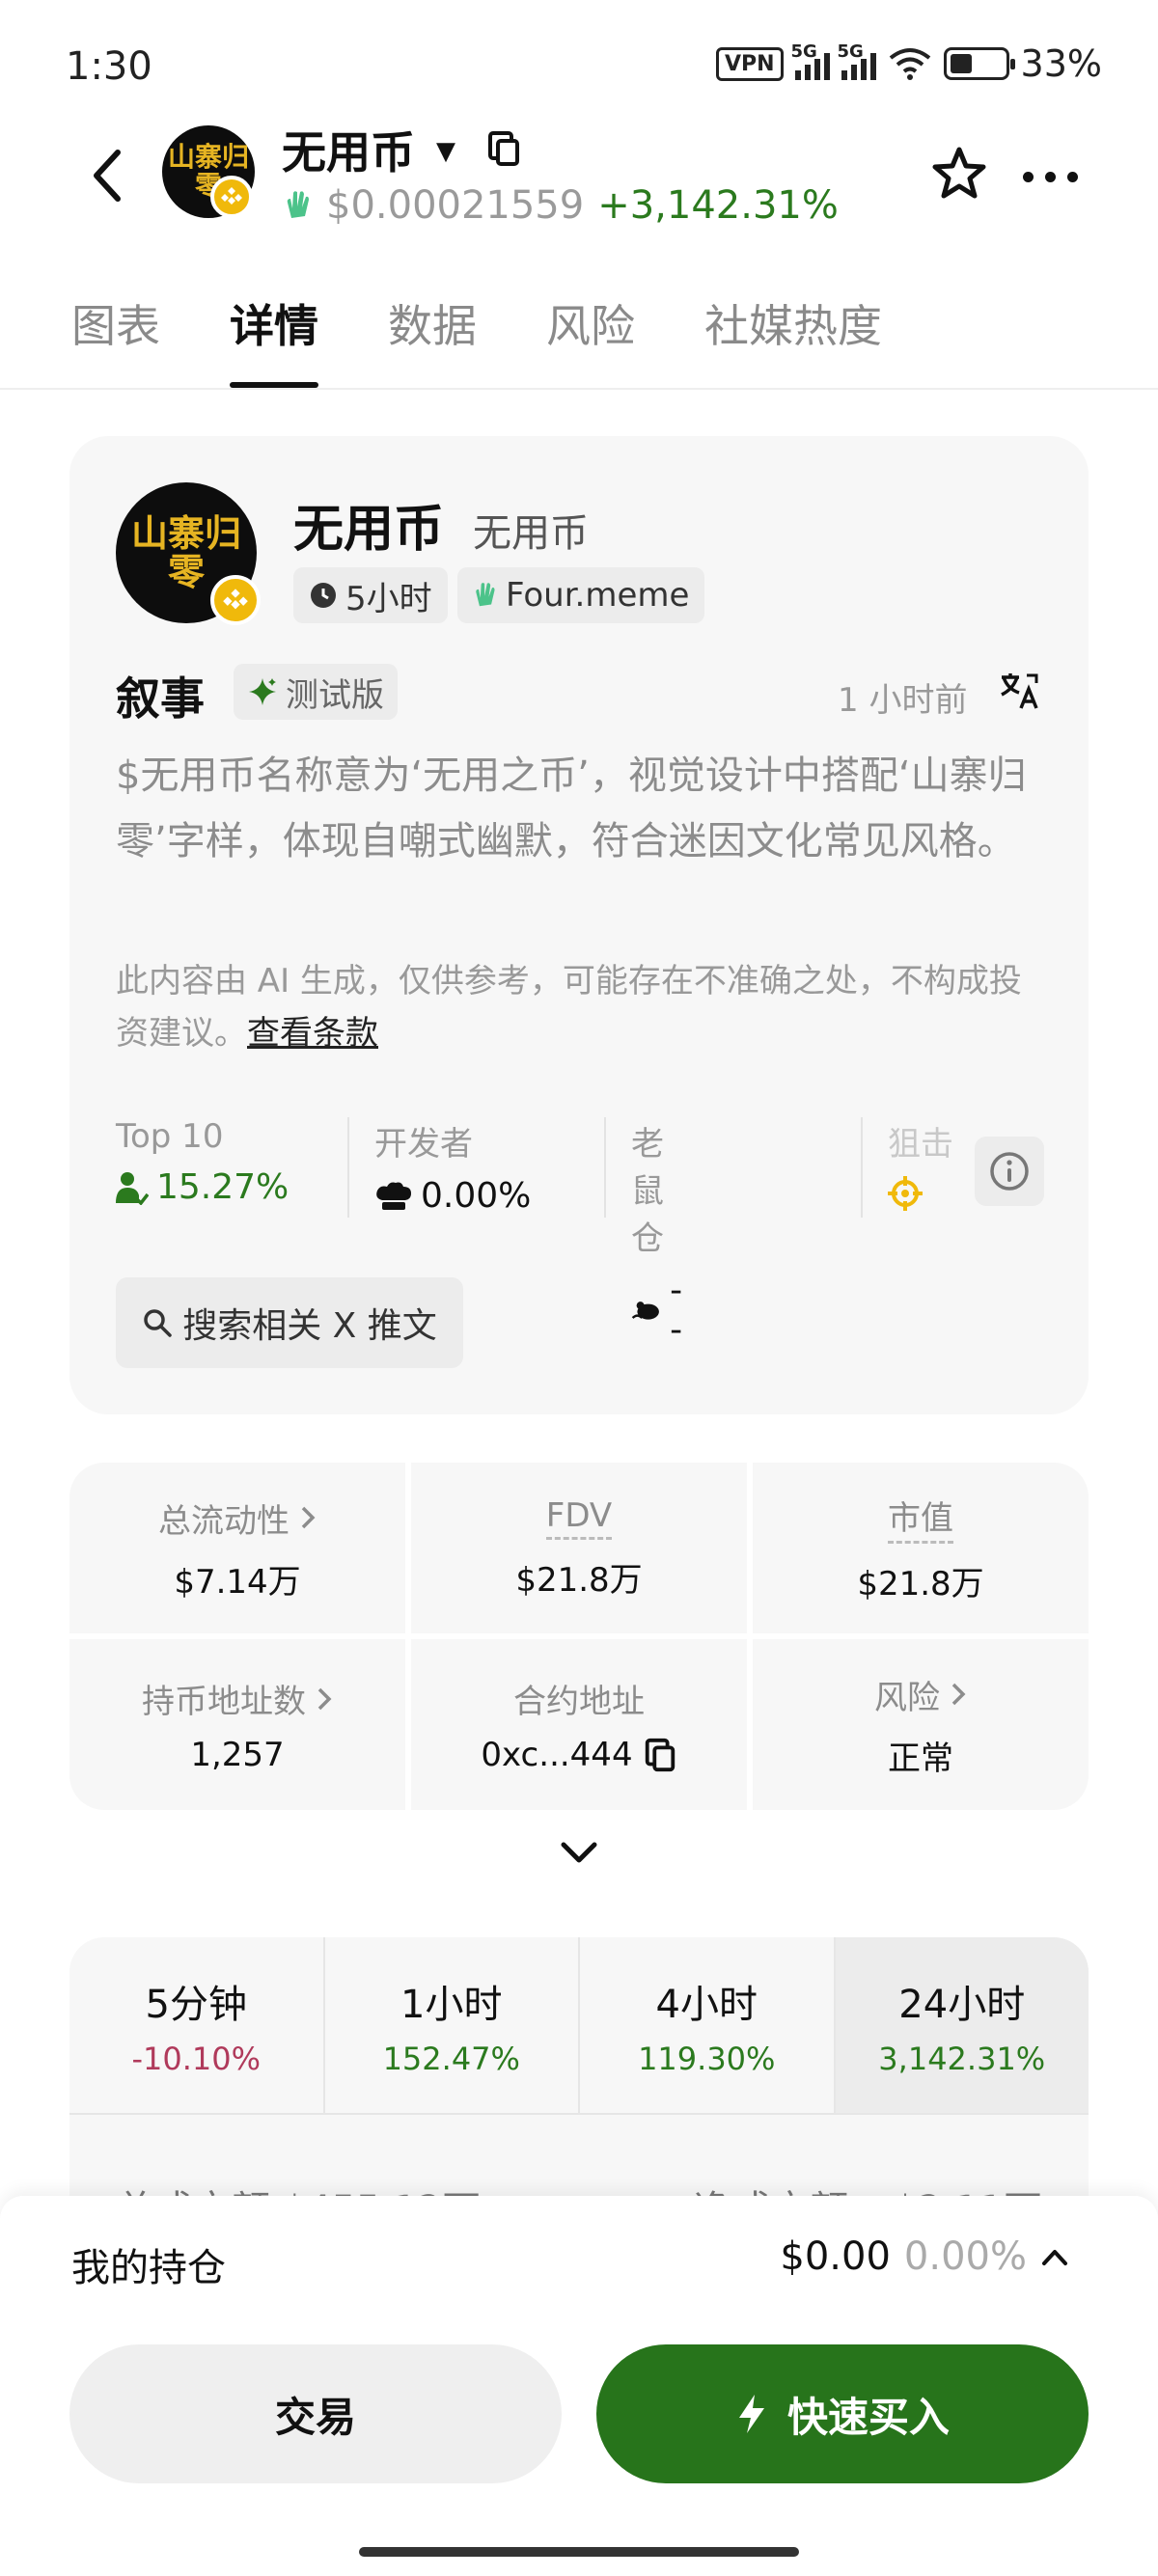  I want to click on status-time: 1:30, so click(109, 66).